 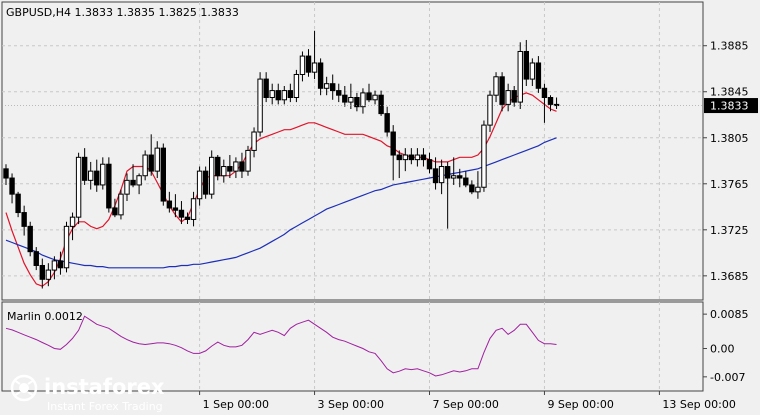 I want to click on oscillator-tick-label: 0.0085, so click(x=729, y=314).